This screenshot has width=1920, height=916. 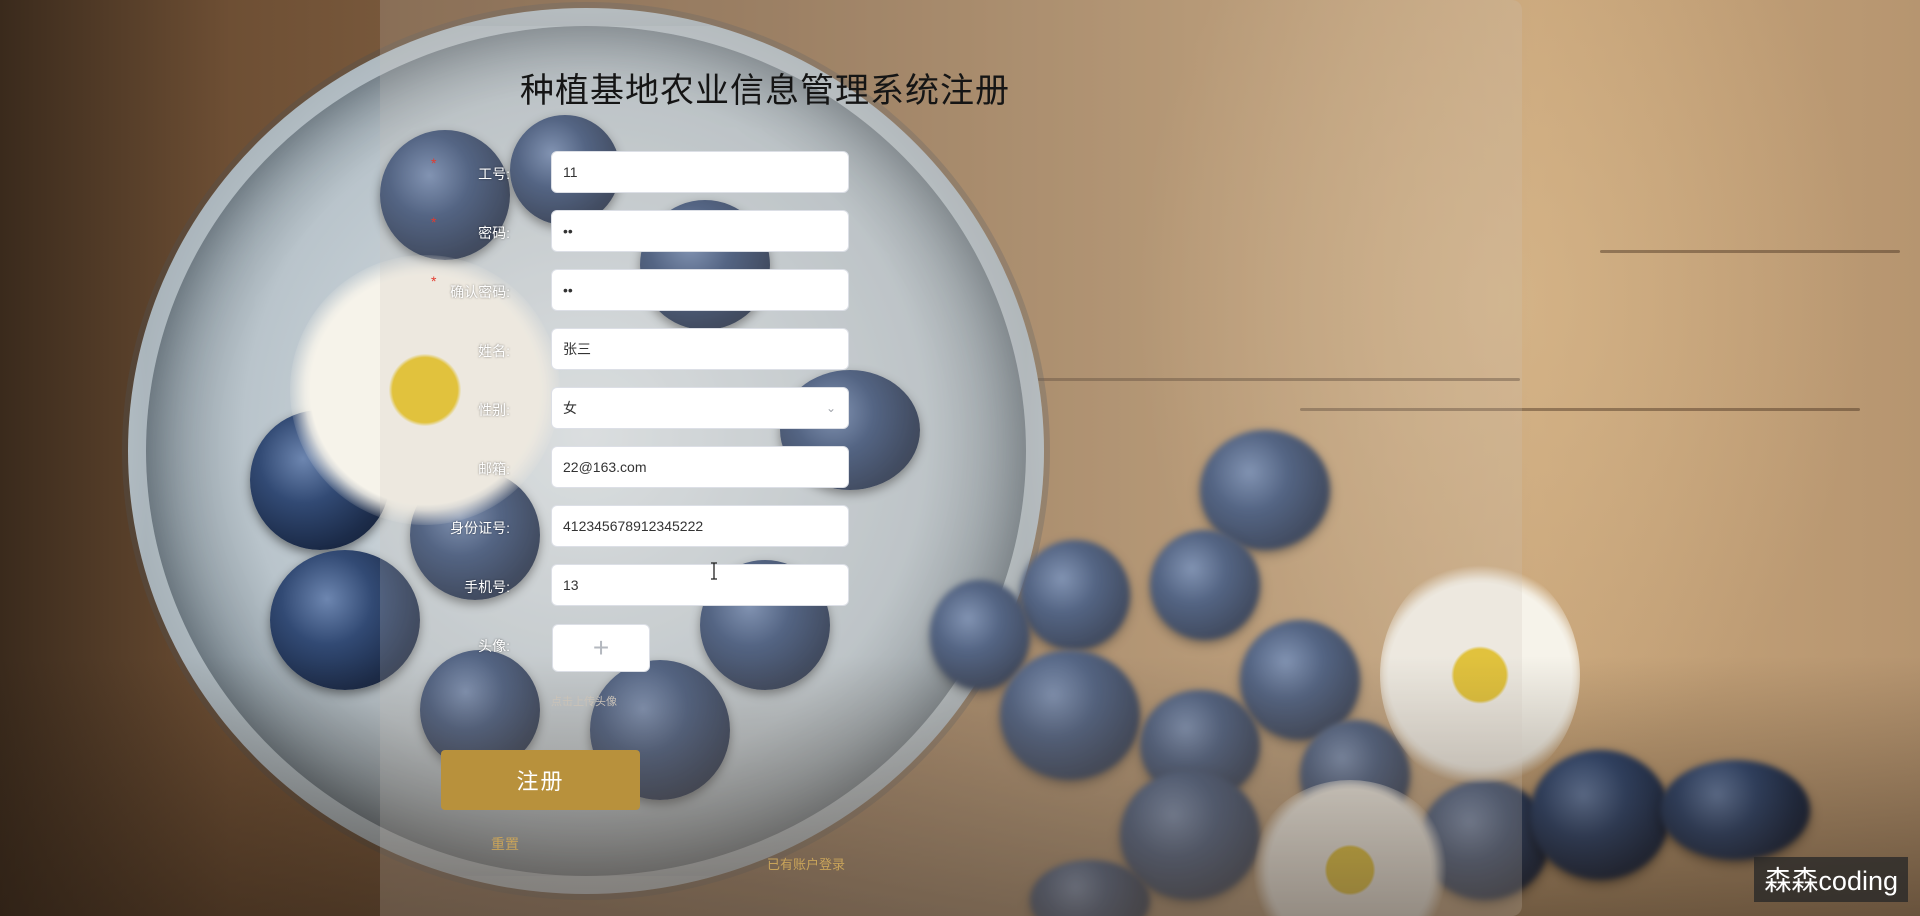 I want to click on password-input, so click(x=700, y=231).